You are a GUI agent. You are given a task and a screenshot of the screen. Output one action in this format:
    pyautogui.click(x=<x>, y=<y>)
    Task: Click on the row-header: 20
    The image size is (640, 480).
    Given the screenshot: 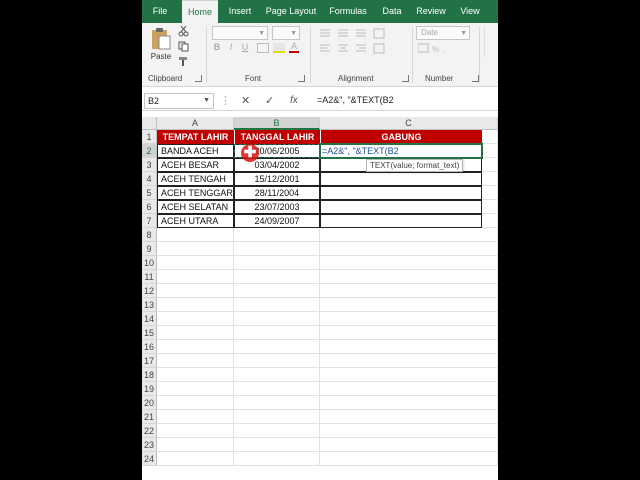 What is the action you would take?
    pyautogui.click(x=149, y=403)
    